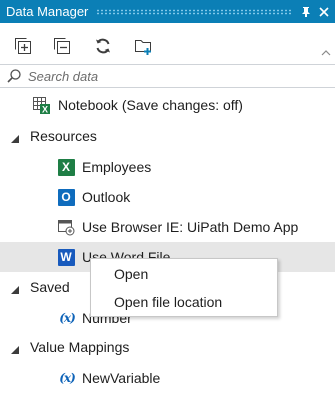  I want to click on excel-icon: X, so click(66, 167).